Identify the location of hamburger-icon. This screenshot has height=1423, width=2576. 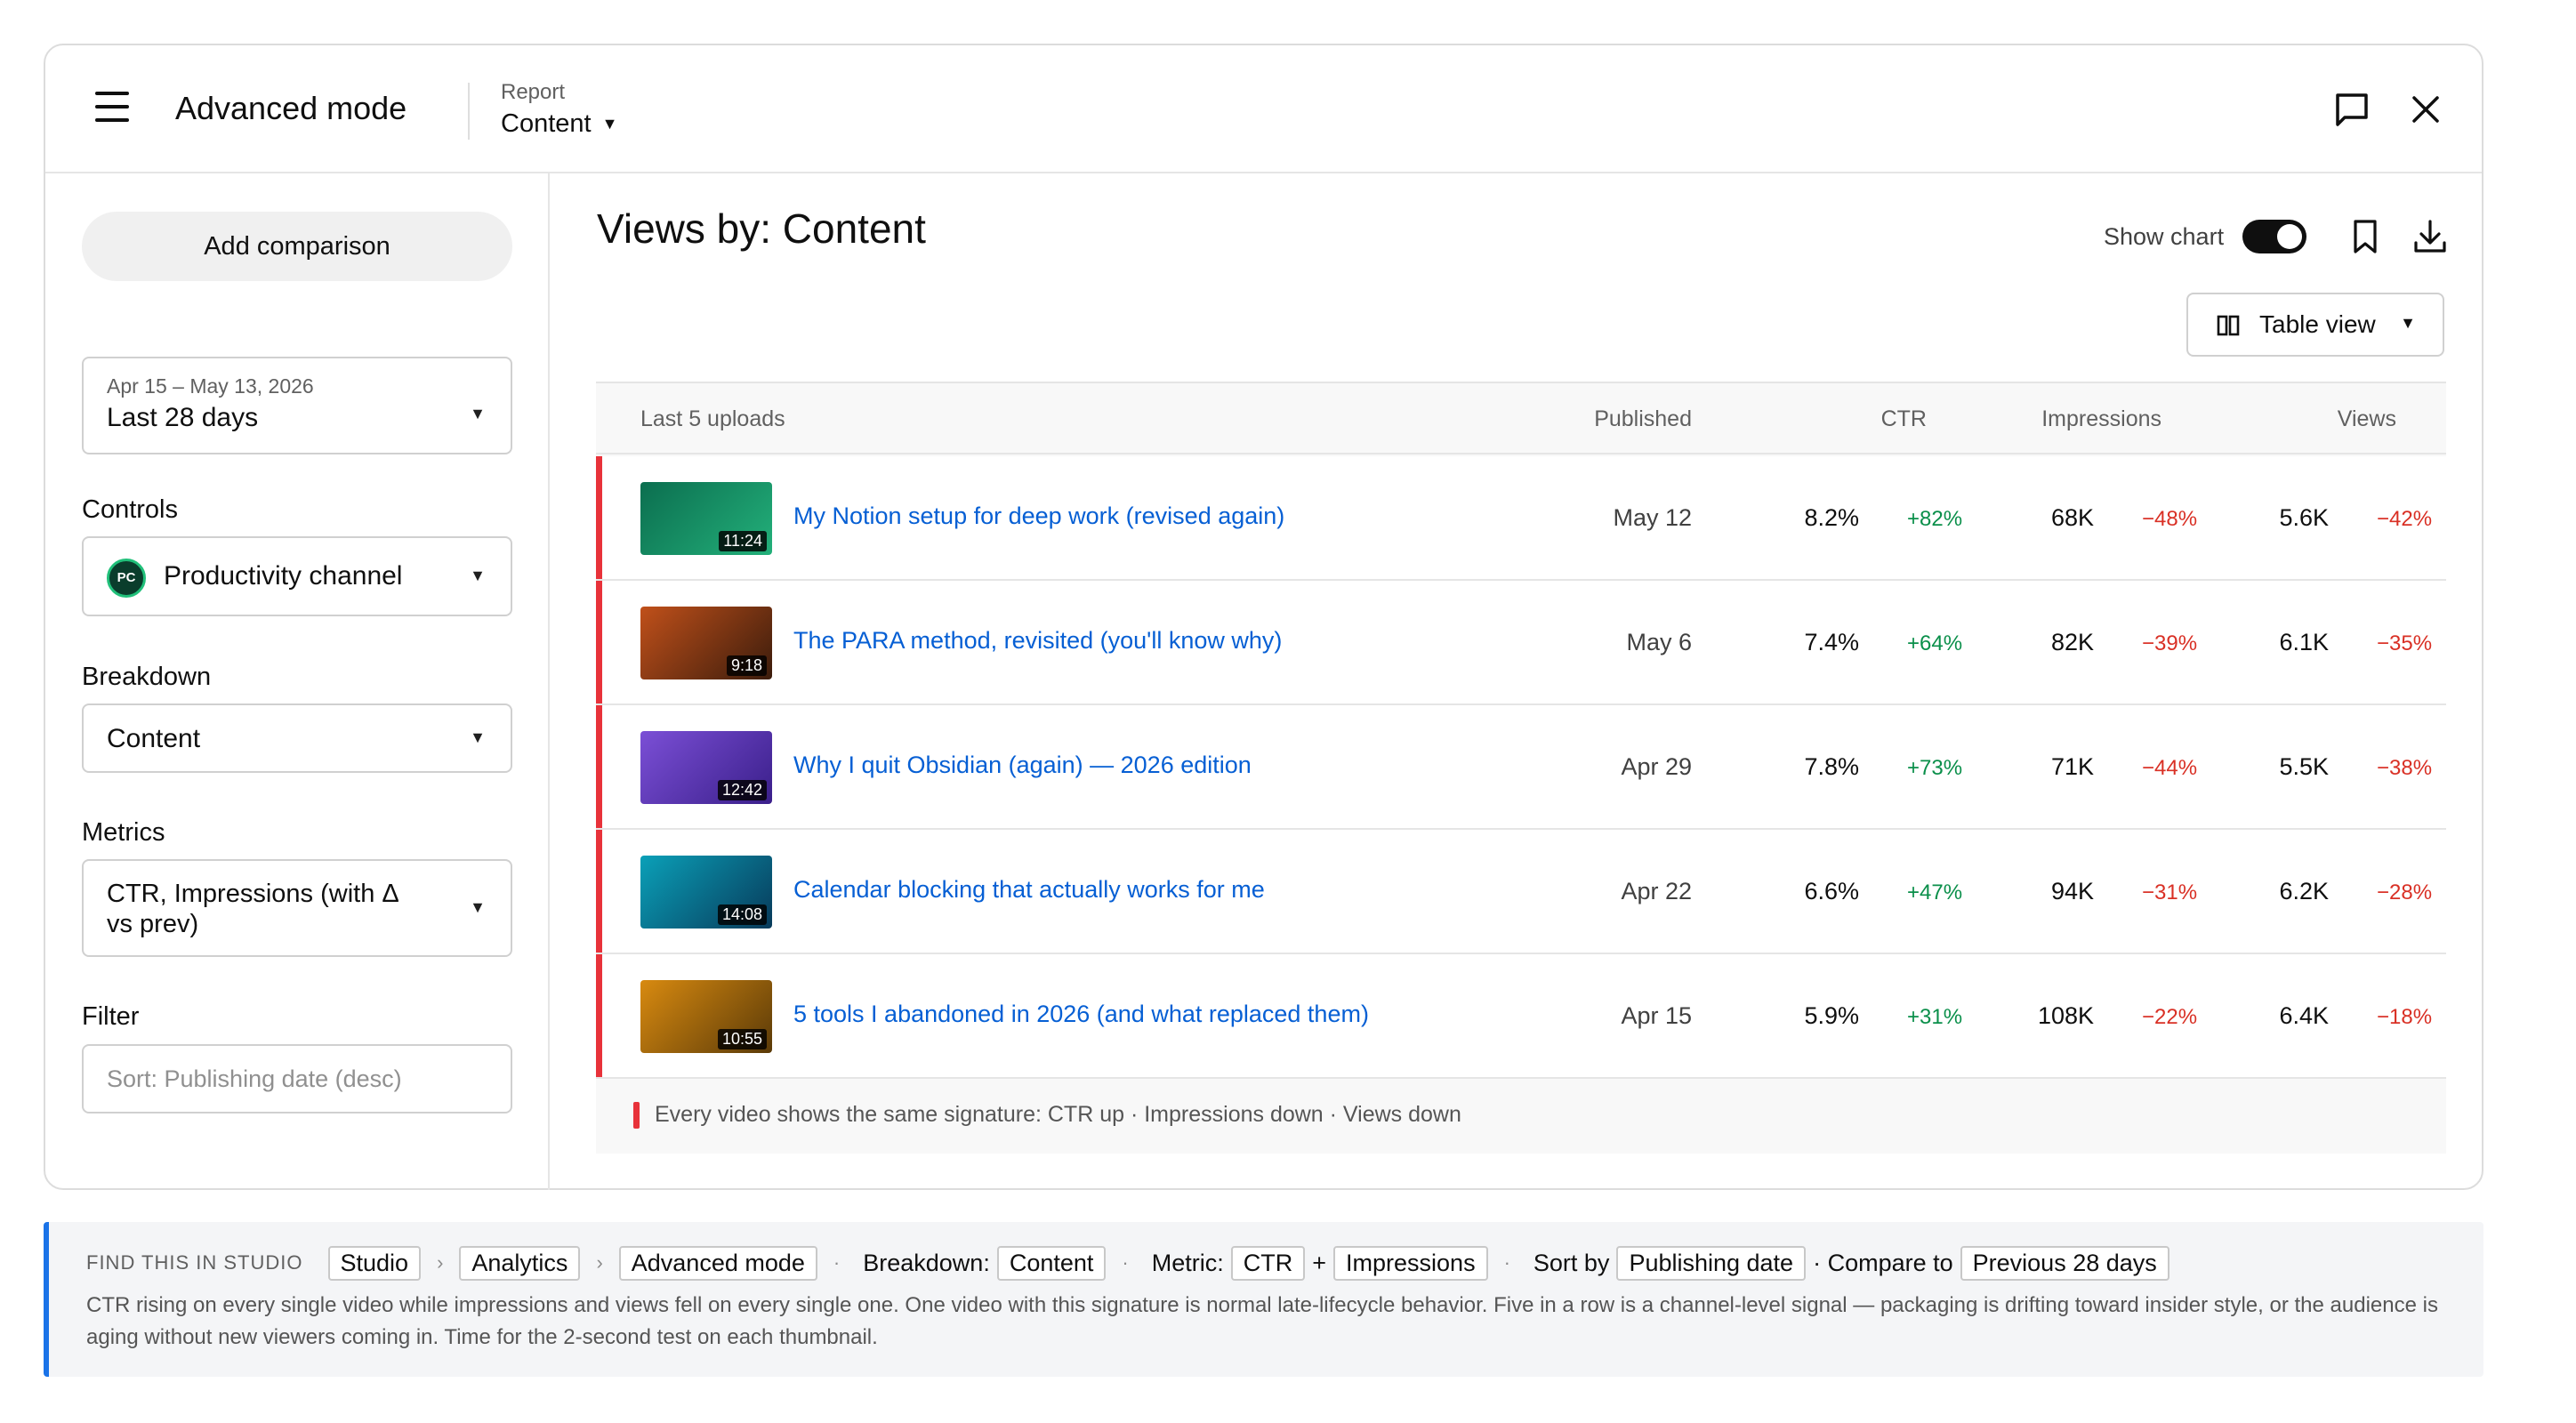
(112, 108).